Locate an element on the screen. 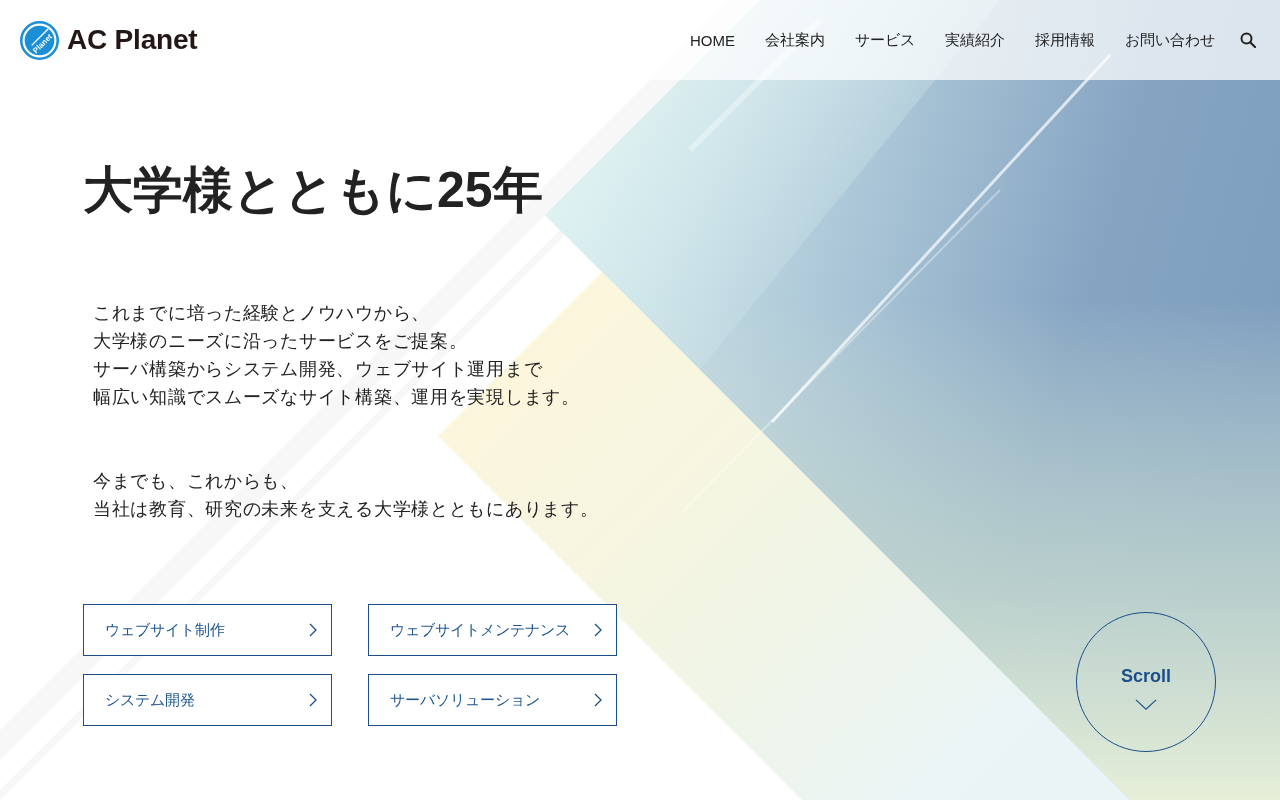 This screenshot has width=1280, height=800. chevron-down-icon is located at coordinates (1146, 704).